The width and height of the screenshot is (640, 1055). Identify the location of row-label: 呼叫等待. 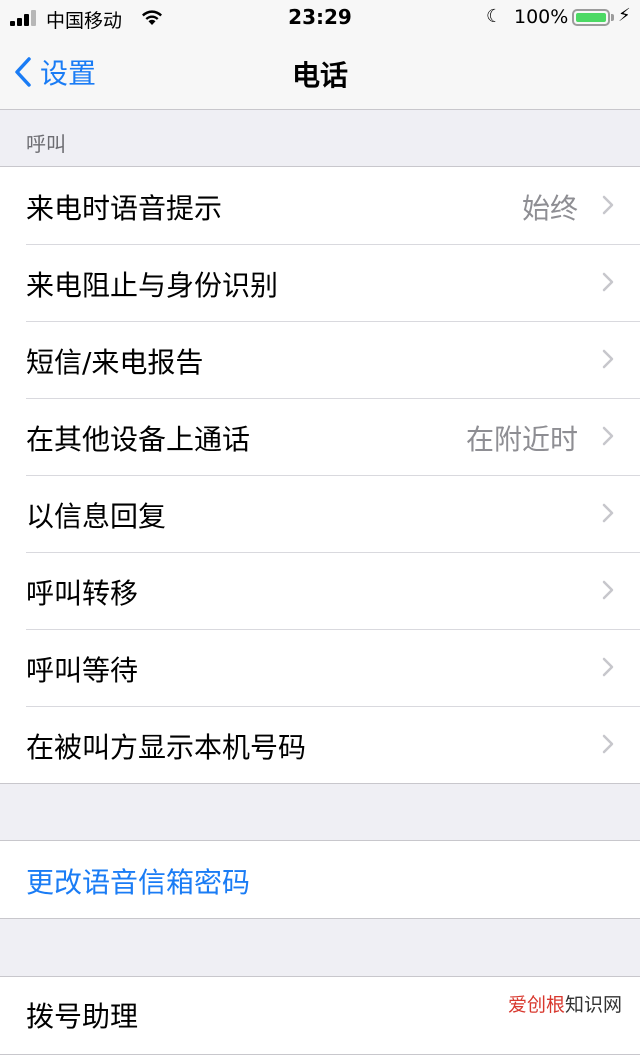
(82, 670).